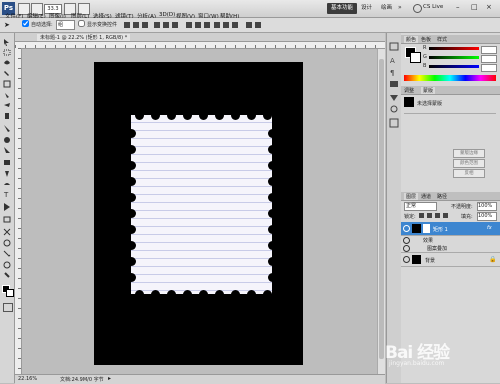  Describe the element at coordinates (450, 229) in the screenshot. I see `layer-row-rectangle: 矩形 1 fx` at that location.